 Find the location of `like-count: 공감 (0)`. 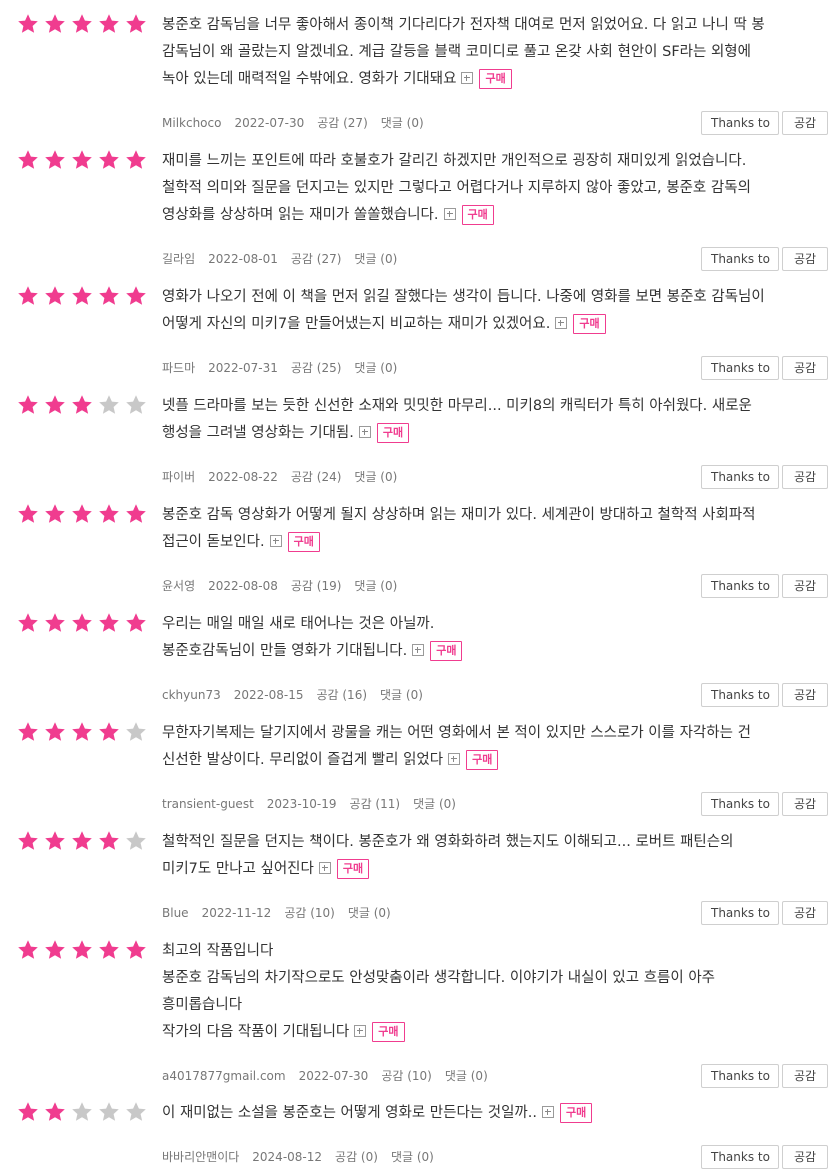

like-count: 공감 (0) is located at coordinates (356, 1157).